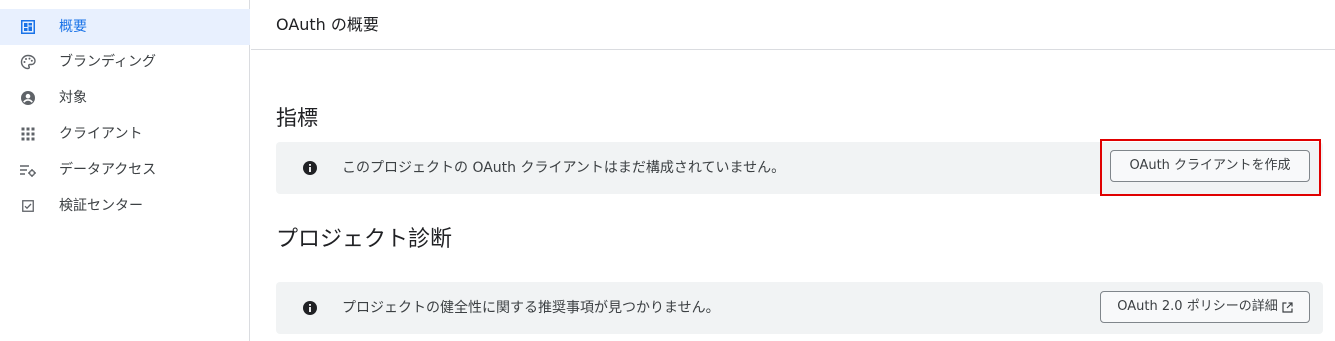 Image resolution: width=1335 pixels, height=341 pixels. What do you see at coordinates (28, 27) in the screenshot?
I see `dashboard-icon` at bounding box center [28, 27].